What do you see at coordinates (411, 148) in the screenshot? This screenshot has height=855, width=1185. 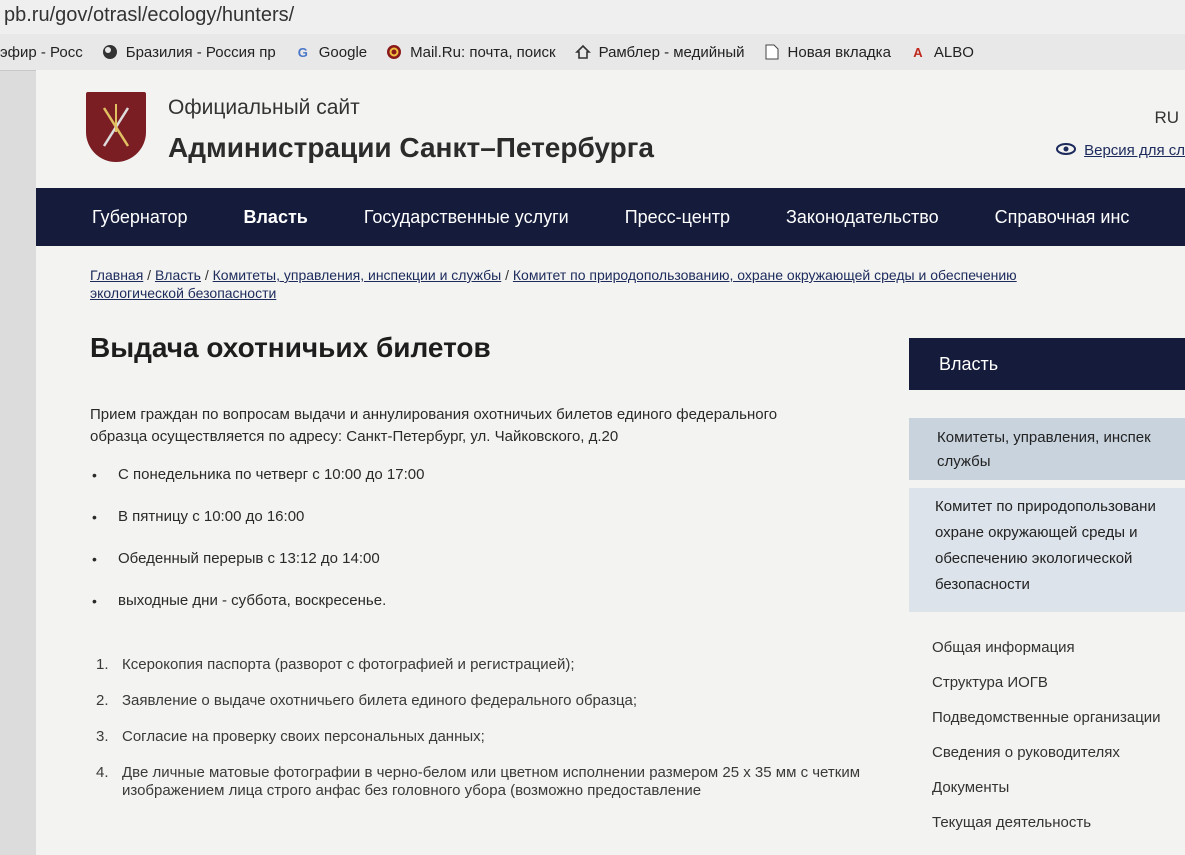 I see `site-title: Администрации Санкт–Петербурга` at bounding box center [411, 148].